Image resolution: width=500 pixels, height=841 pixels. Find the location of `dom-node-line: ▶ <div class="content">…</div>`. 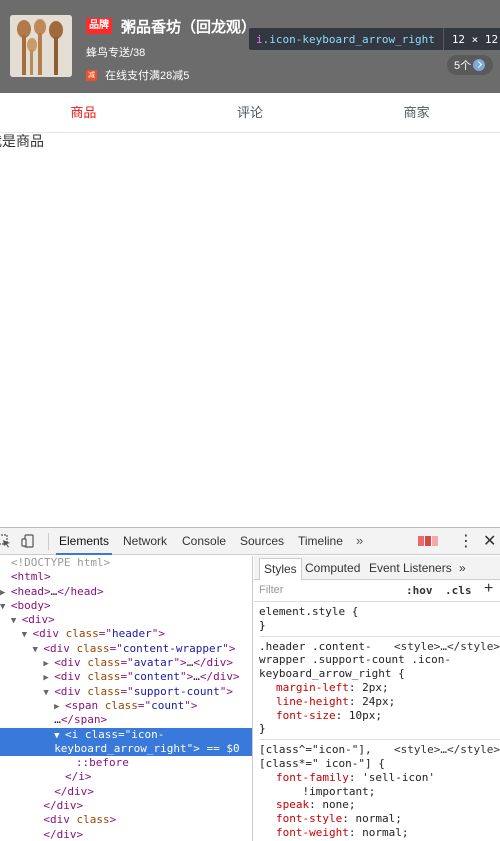

dom-node-line: ▶ <div class="content">…</div> is located at coordinates (126, 677).